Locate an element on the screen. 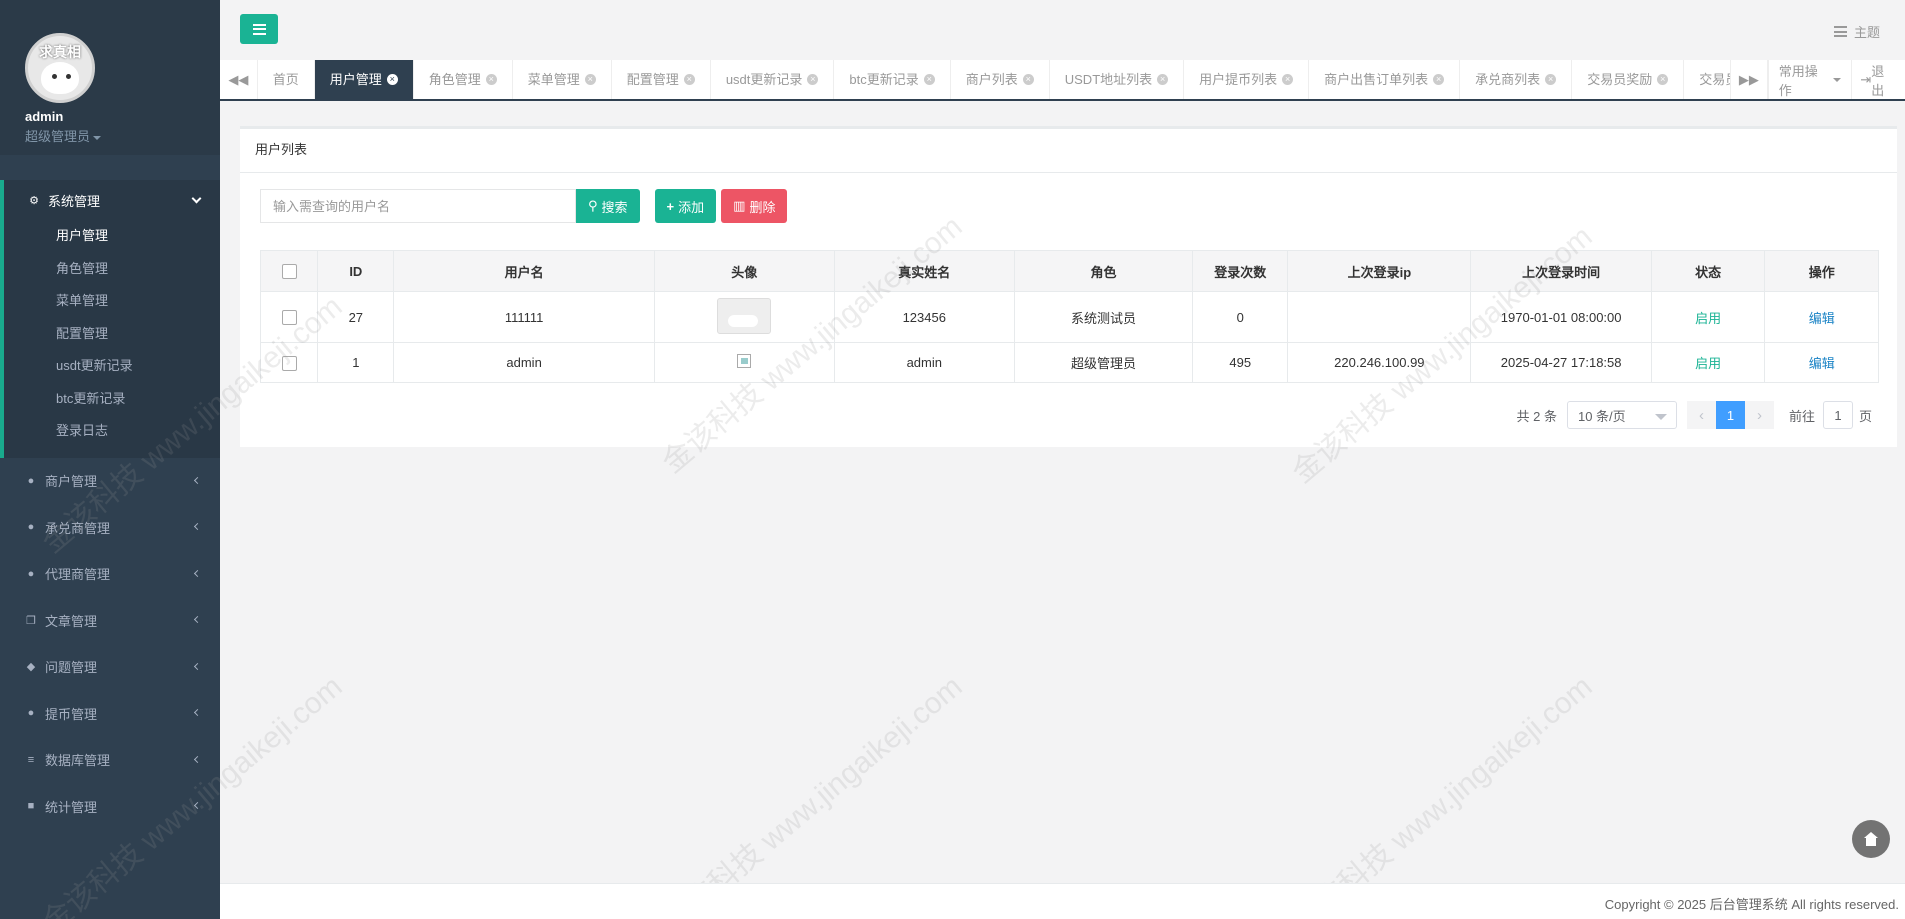  column-header: 操作 is located at coordinates (1821, 271).